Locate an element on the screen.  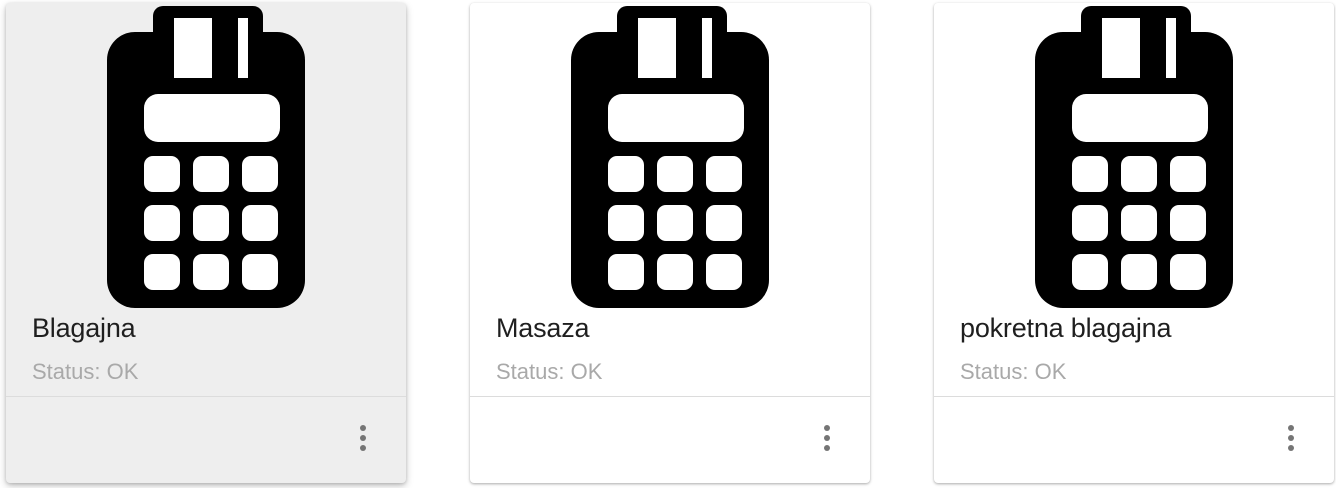
device-name: Masaza is located at coordinates (543, 328).